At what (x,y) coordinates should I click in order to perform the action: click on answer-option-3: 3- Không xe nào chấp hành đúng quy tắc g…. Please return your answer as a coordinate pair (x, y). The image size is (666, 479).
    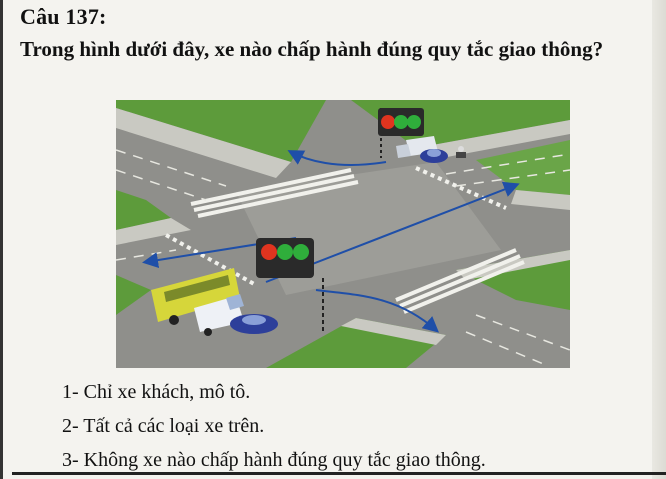
    Looking at the image, I should click on (274, 460).